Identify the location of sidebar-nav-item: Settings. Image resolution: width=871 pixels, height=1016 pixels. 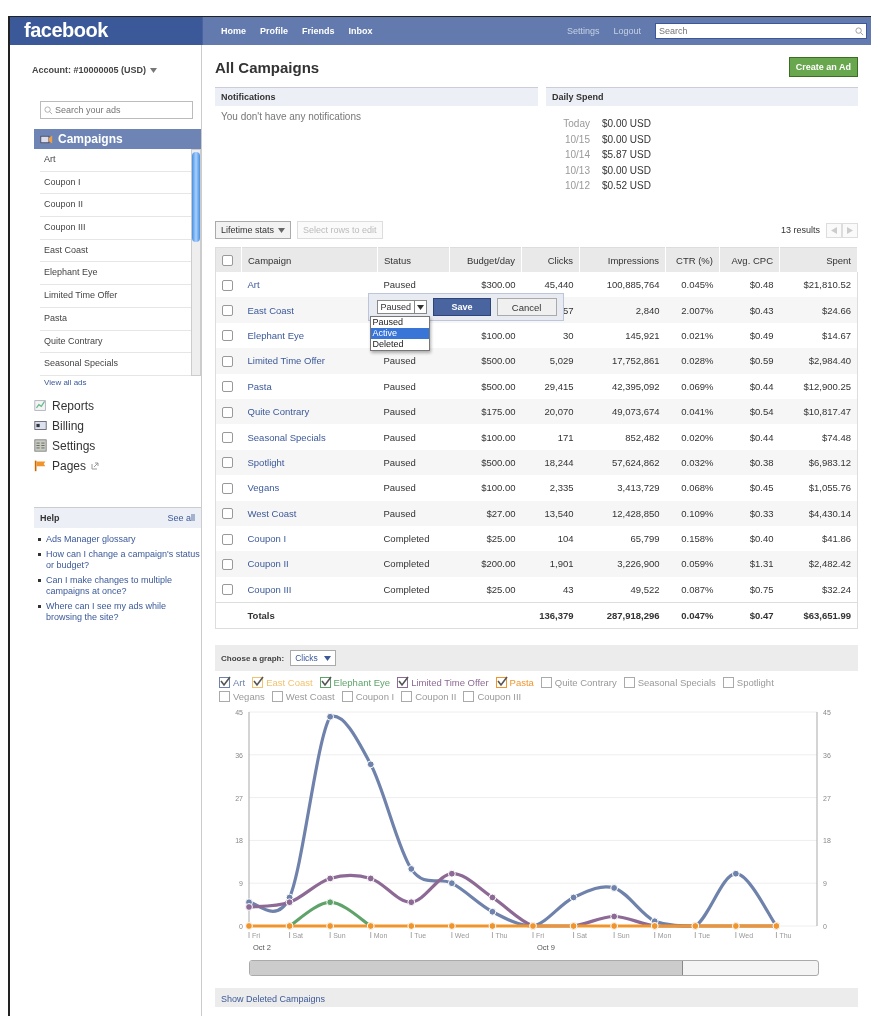
(117, 445).